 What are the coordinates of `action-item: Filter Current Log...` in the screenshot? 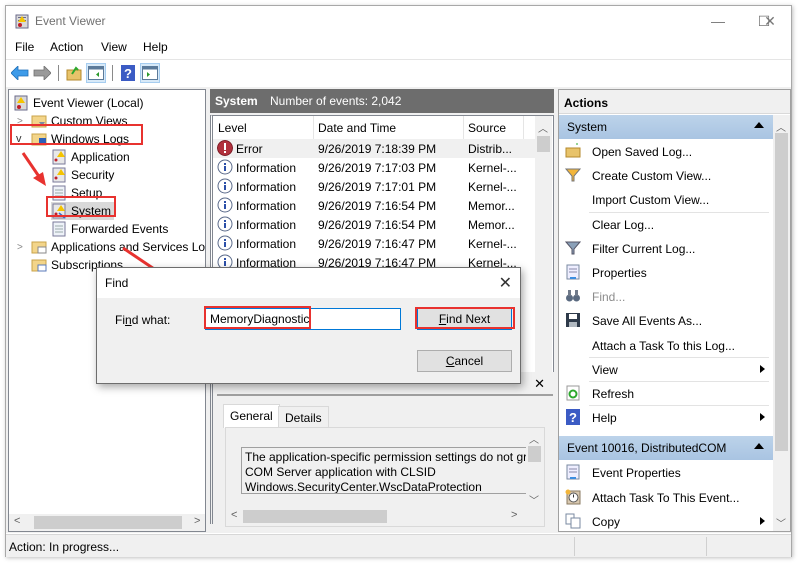 It's located at (666, 248).